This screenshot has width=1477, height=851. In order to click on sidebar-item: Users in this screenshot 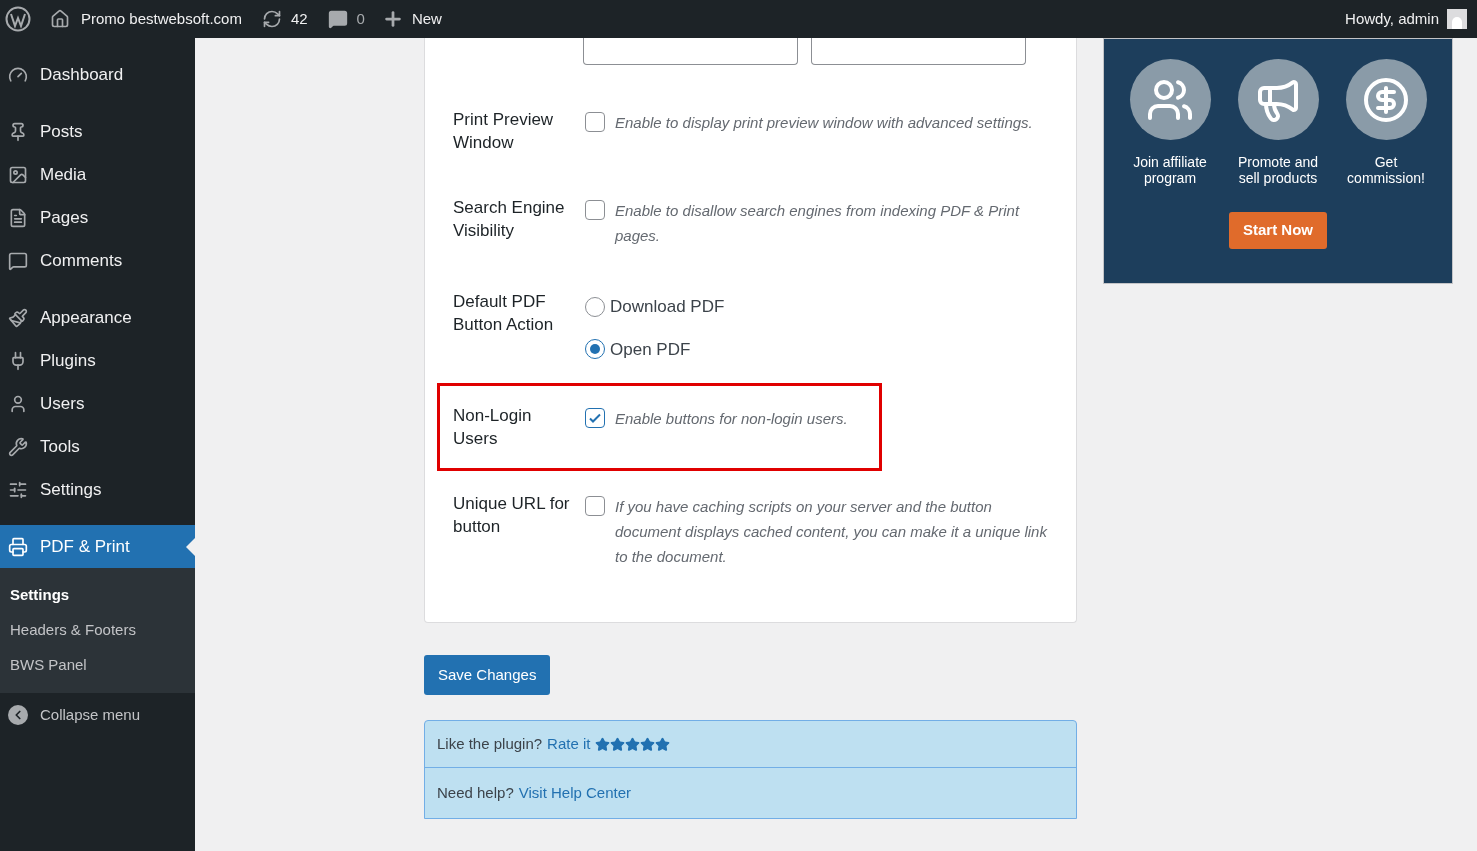, I will do `click(97, 403)`.